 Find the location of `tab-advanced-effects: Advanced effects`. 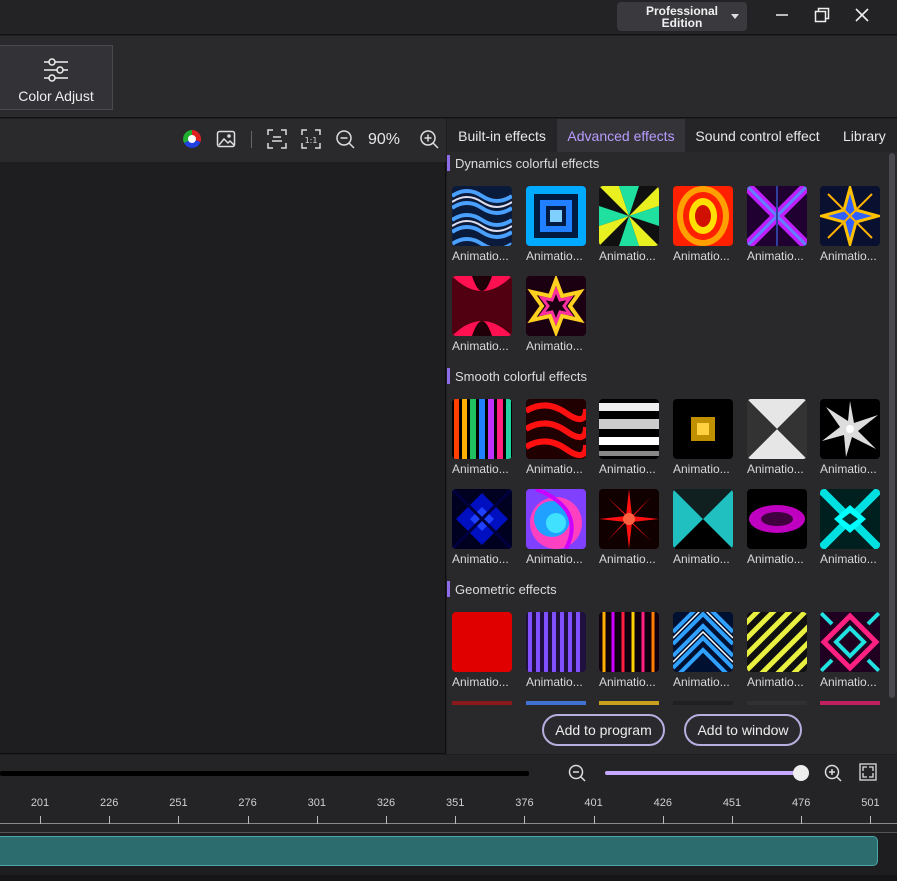

tab-advanced-effects: Advanced effects is located at coordinates (621, 135).